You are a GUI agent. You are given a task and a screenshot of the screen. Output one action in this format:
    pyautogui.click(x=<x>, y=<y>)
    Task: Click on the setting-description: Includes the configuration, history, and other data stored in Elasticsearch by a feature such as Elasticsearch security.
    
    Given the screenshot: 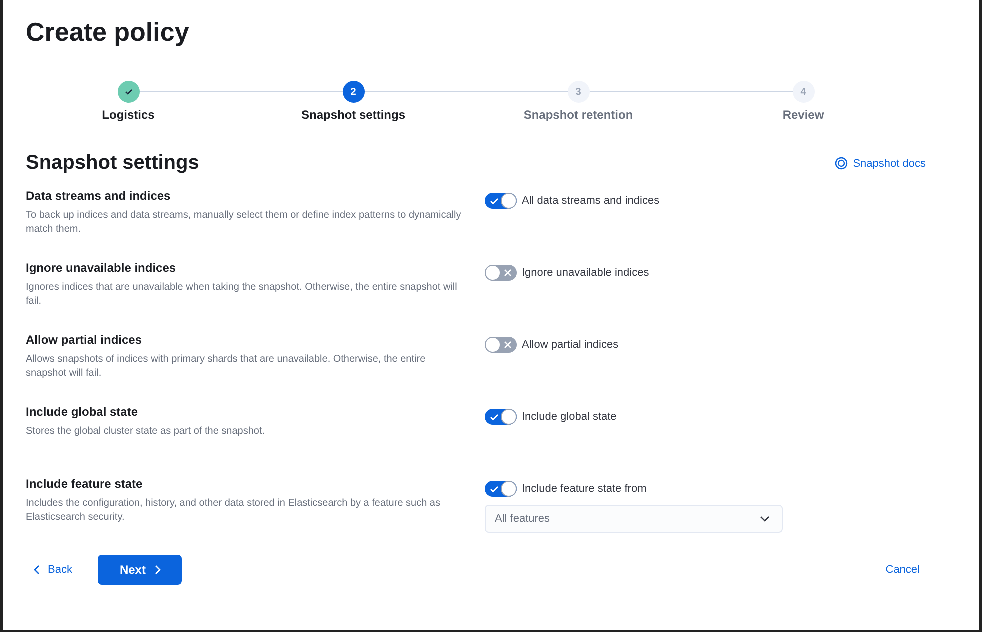 What is the action you would take?
    pyautogui.click(x=234, y=511)
    